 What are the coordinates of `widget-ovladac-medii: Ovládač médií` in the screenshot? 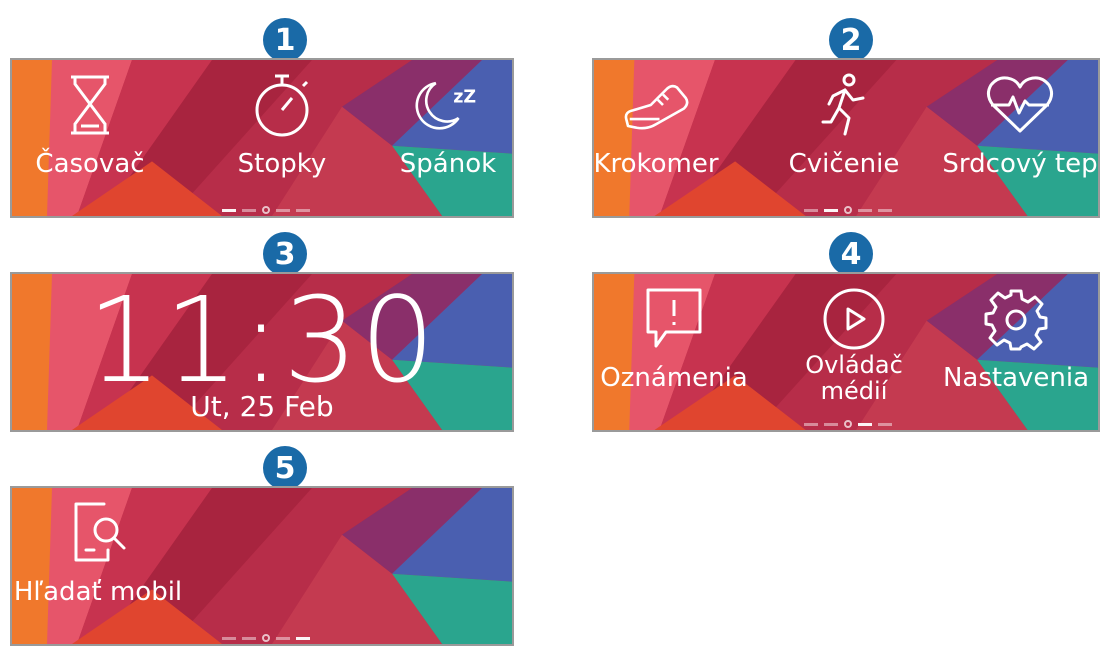 It's located at (854, 352).